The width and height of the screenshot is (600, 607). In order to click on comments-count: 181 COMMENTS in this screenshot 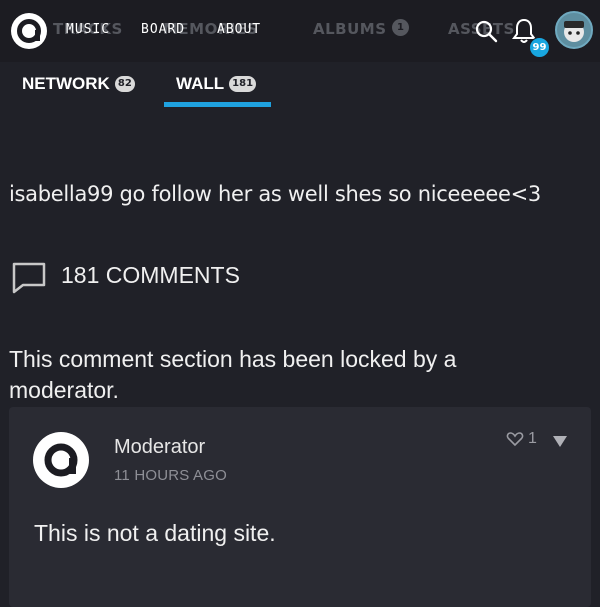, I will do `click(150, 275)`.